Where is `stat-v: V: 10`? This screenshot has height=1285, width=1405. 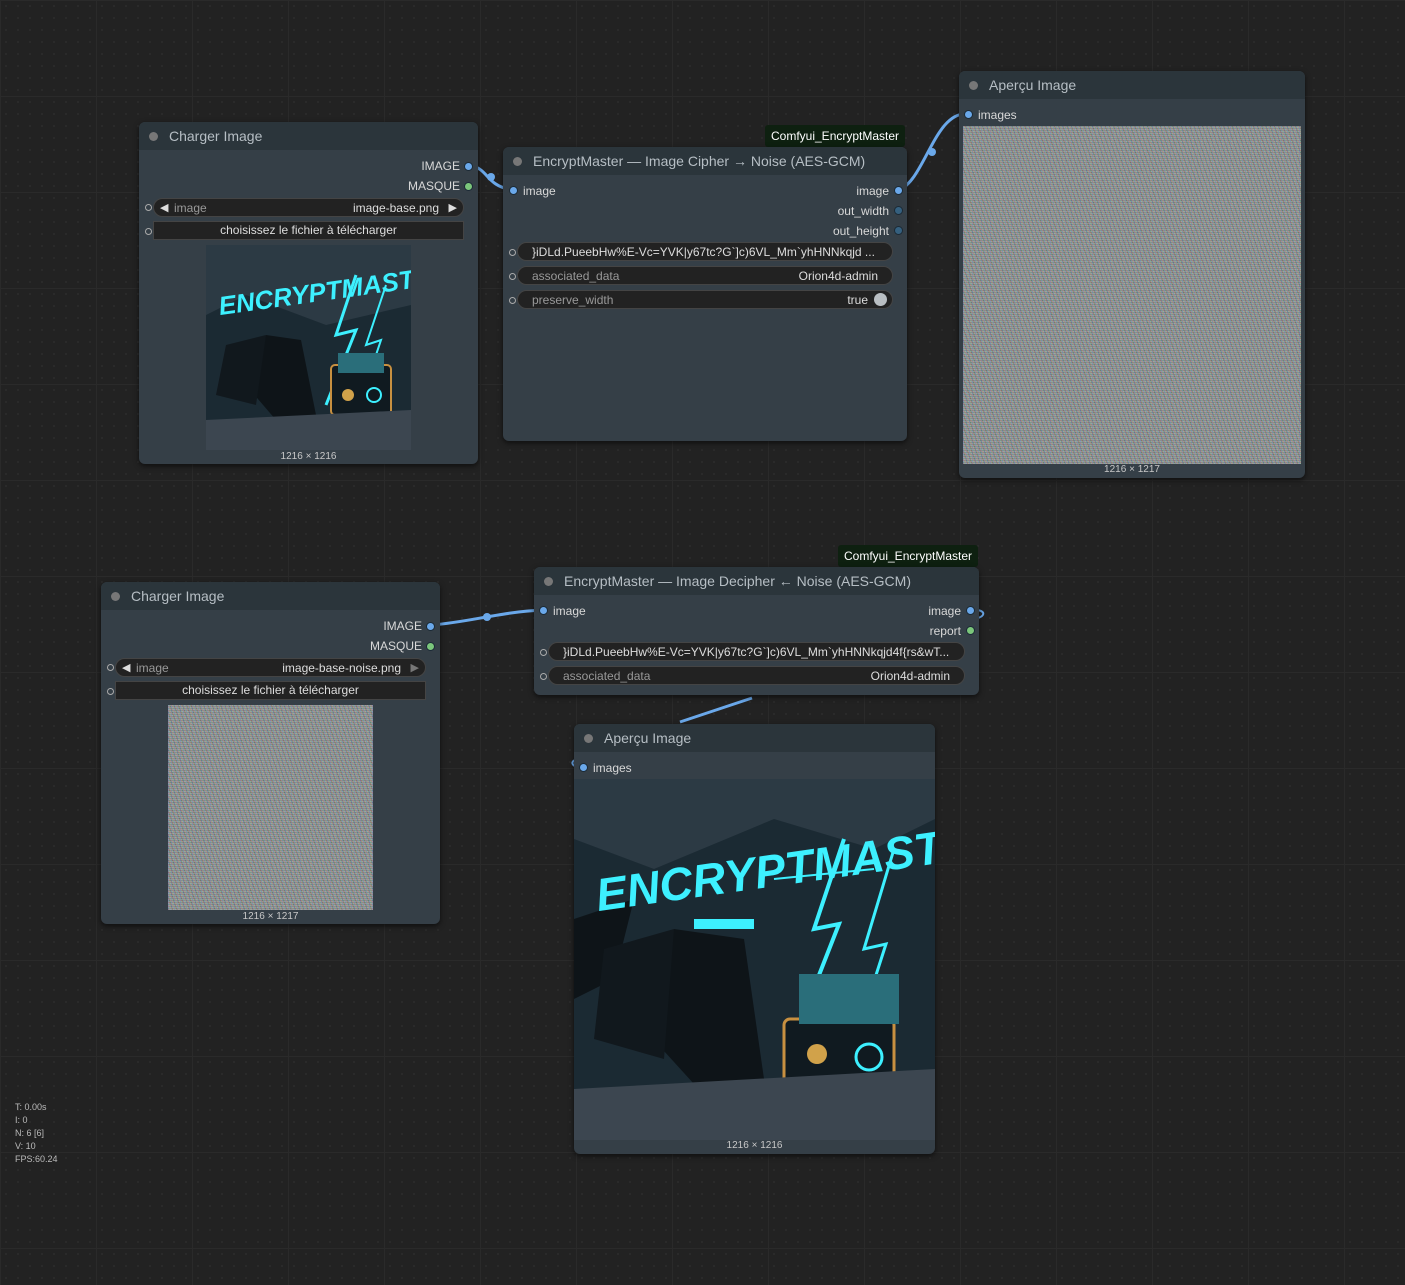 stat-v: V: 10 is located at coordinates (25, 1146).